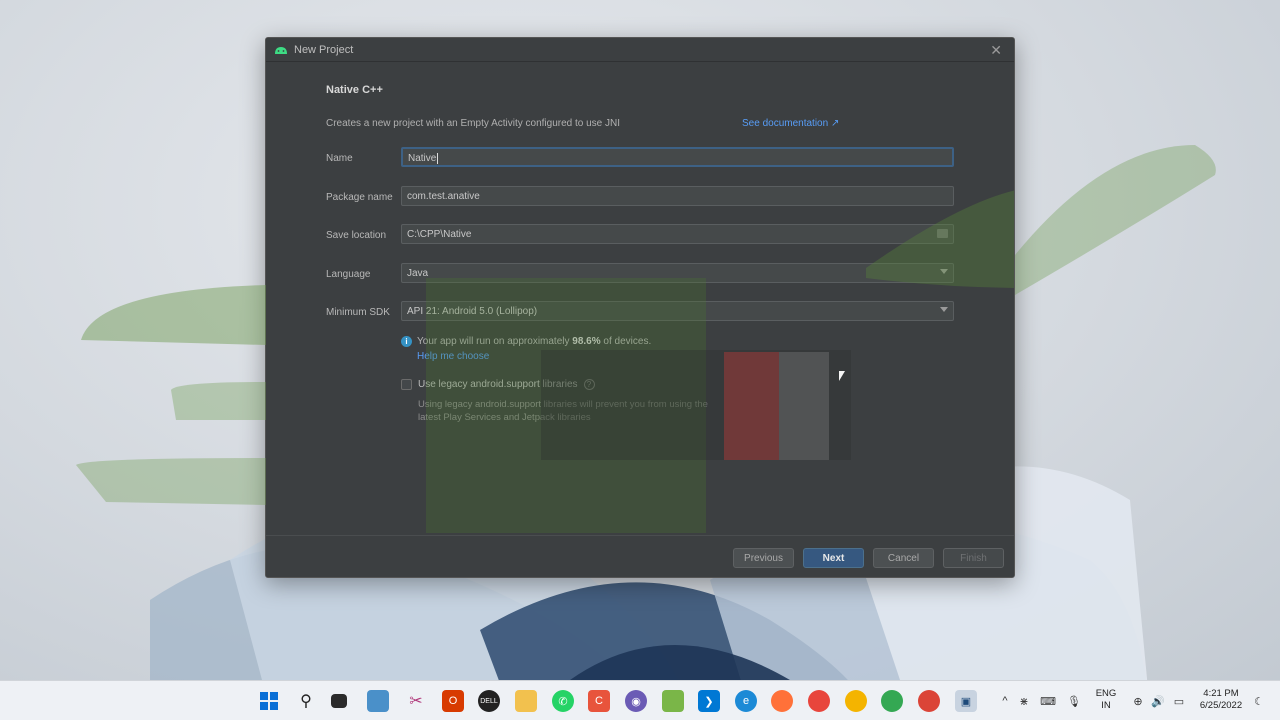 This screenshot has height=720, width=1280. What do you see at coordinates (493, 341) in the screenshot?
I see `coverage-prefix: Your app will run on approximately` at bounding box center [493, 341].